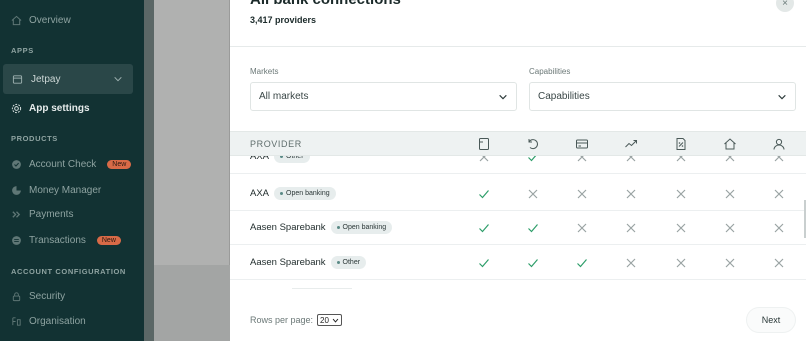 The height and width of the screenshot is (341, 806). I want to click on provider-count: 3,417 providers, so click(283, 20).